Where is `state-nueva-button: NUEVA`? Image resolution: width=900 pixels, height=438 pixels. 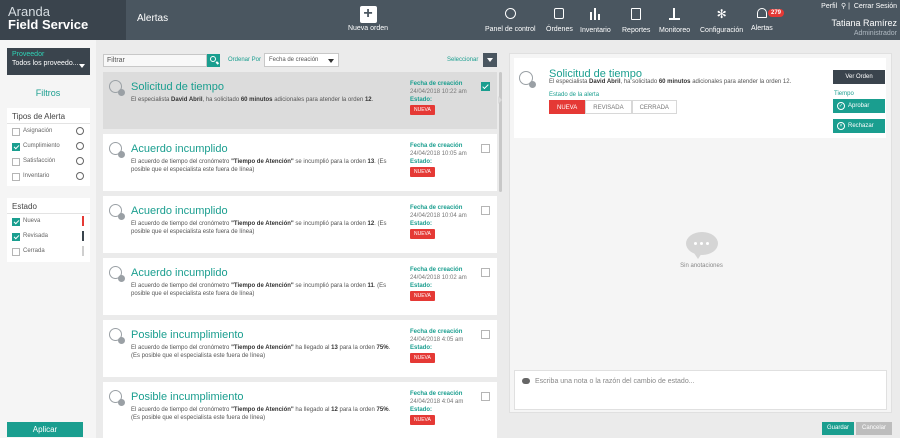
state-nueva-button: NUEVA is located at coordinates (567, 107).